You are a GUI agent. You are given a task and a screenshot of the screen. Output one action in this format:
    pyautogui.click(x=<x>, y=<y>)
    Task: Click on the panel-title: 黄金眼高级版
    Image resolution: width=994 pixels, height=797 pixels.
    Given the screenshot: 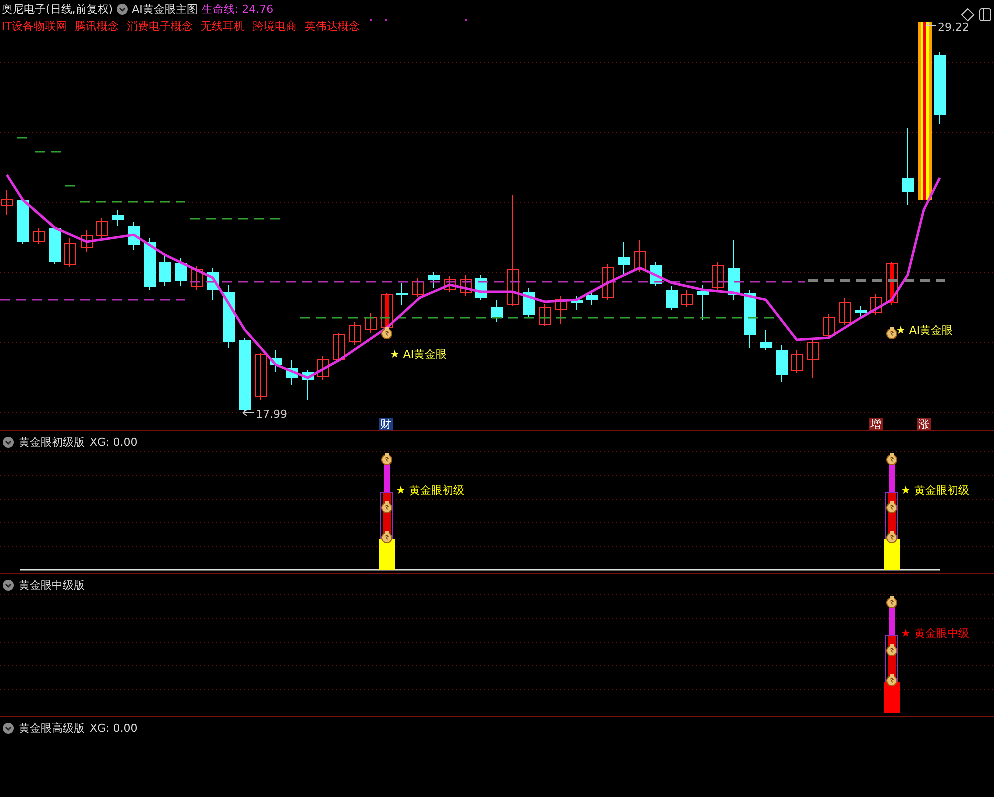 What is the action you would take?
    pyautogui.click(x=52, y=728)
    